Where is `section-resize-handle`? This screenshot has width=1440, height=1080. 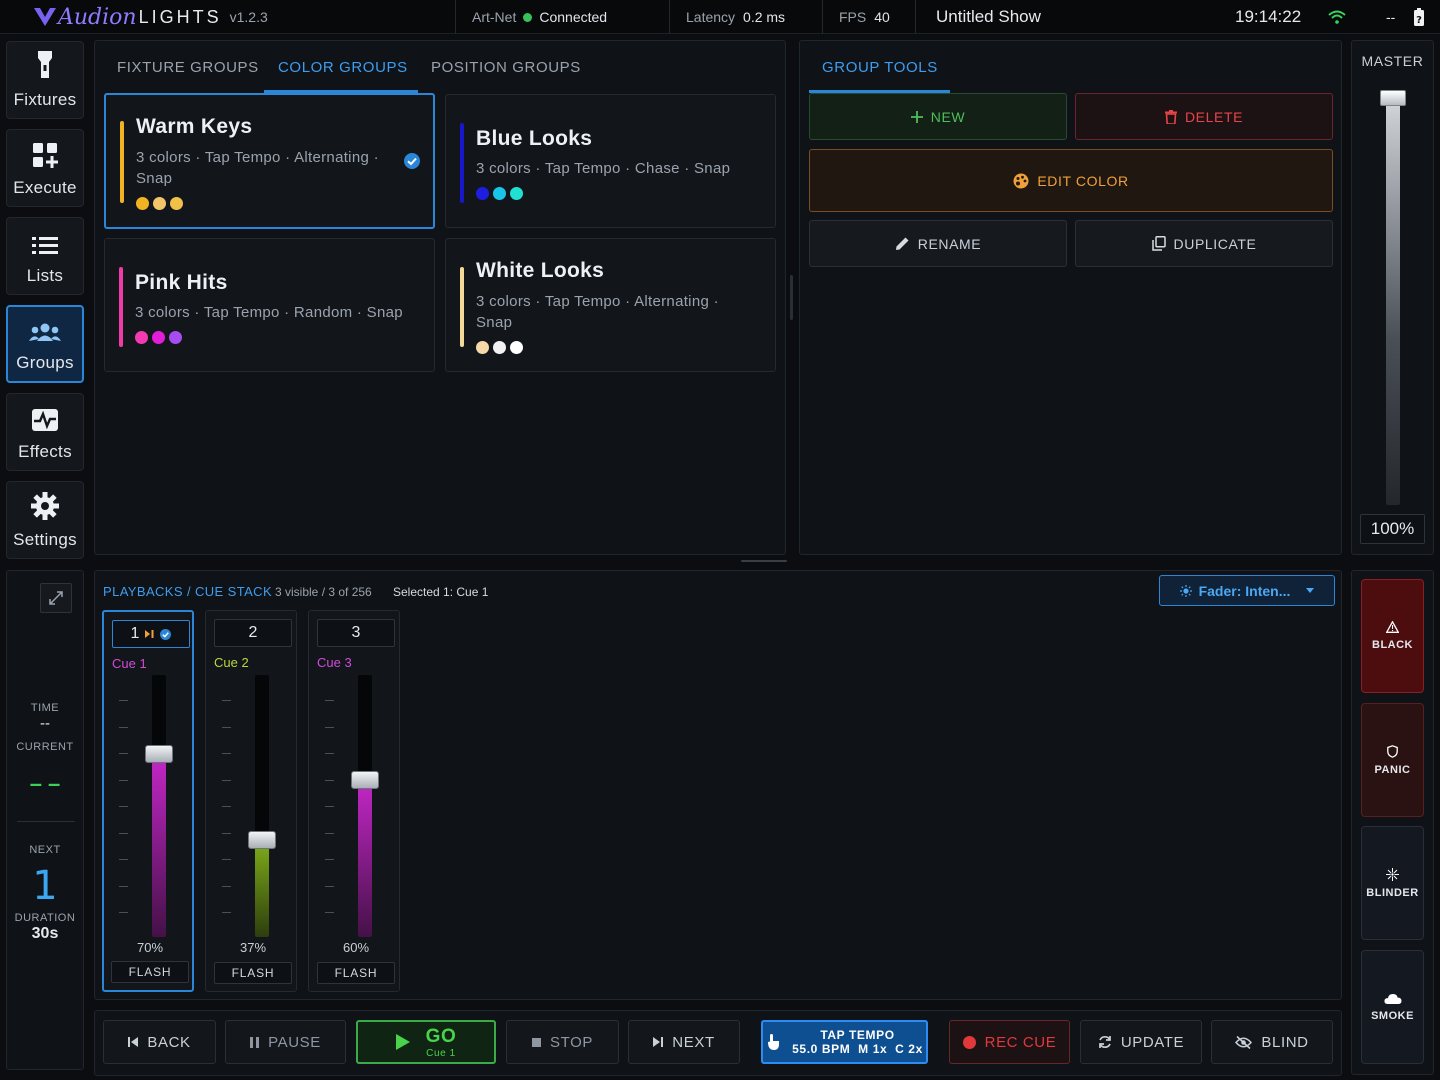
section-resize-handle is located at coordinates (764, 561).